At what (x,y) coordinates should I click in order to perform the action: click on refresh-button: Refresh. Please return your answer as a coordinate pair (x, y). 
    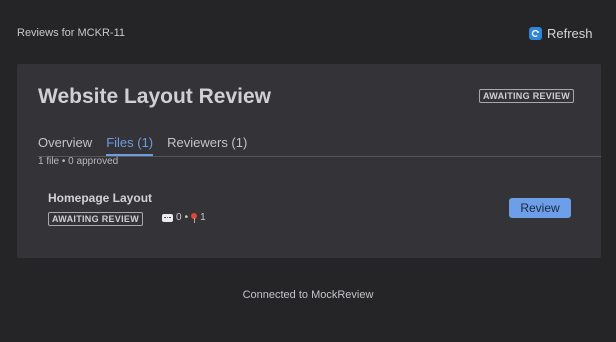
    Looking at the image, I should click on (561, 33).